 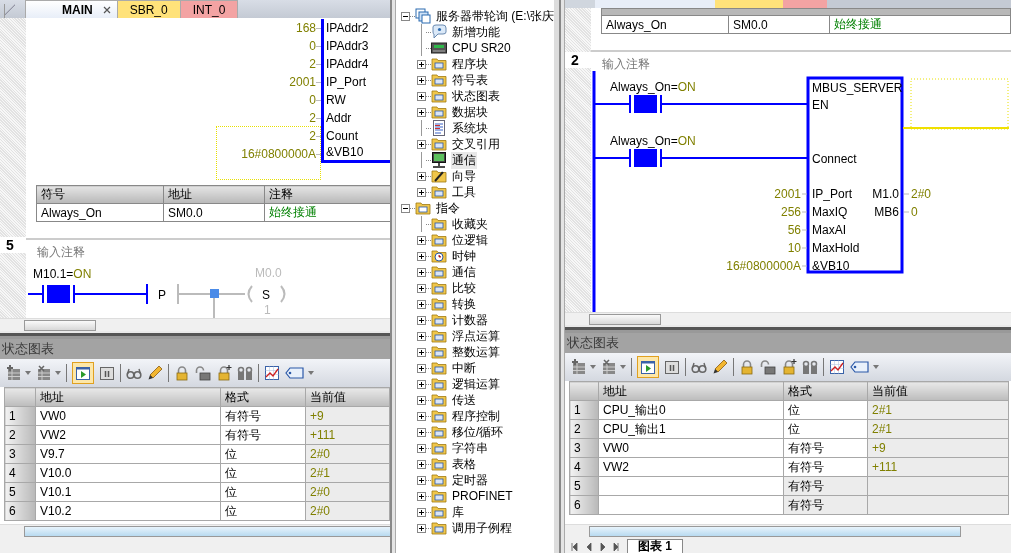 I want to click on tree-item: 指令, so click(x=448, y=208).